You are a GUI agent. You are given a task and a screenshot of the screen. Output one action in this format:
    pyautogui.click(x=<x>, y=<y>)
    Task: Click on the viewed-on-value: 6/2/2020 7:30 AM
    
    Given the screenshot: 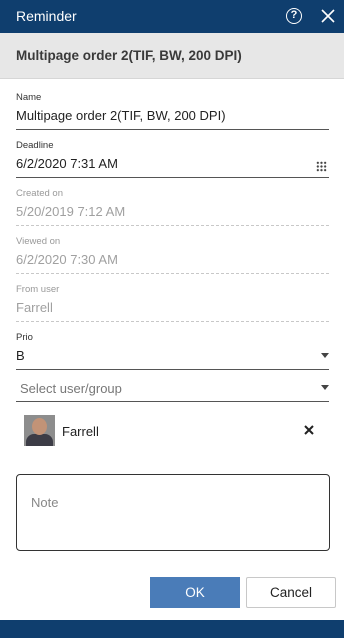 What is the action you would take?
    pyautogui.click(x=67, y=259)
    